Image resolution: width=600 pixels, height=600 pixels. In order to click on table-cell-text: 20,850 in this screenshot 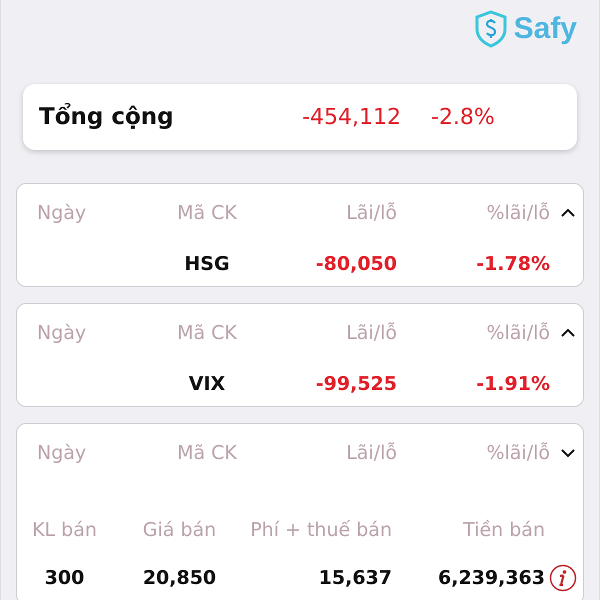, I will do `click(180, 578)`.